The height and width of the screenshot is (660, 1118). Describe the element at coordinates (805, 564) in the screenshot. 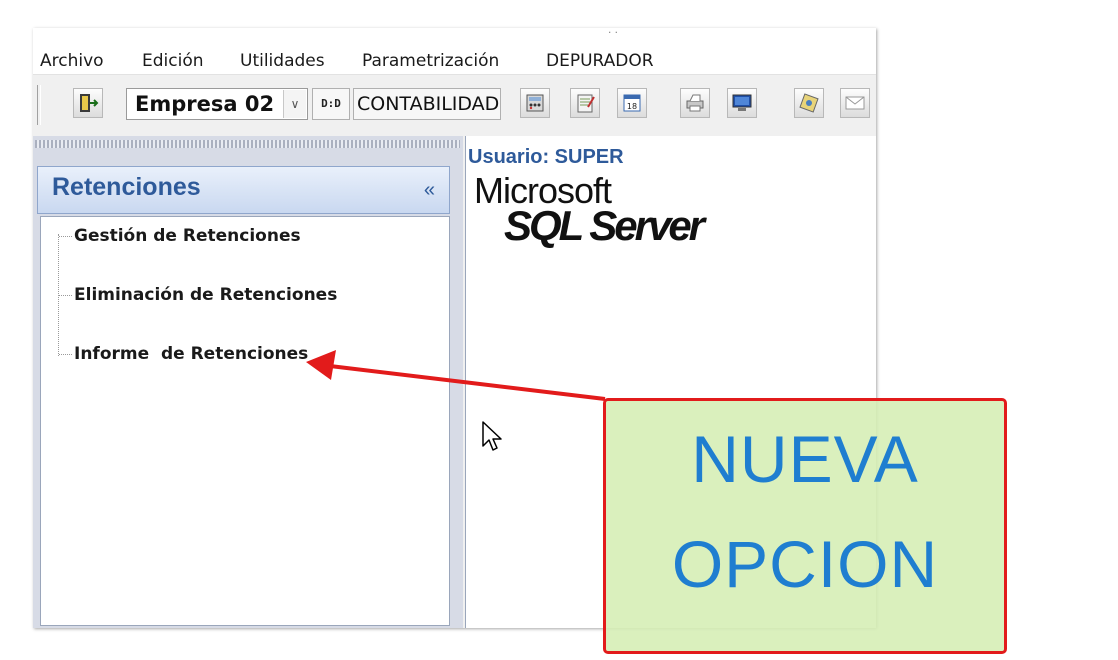

I see `callout-line2: OPCION` at that location.